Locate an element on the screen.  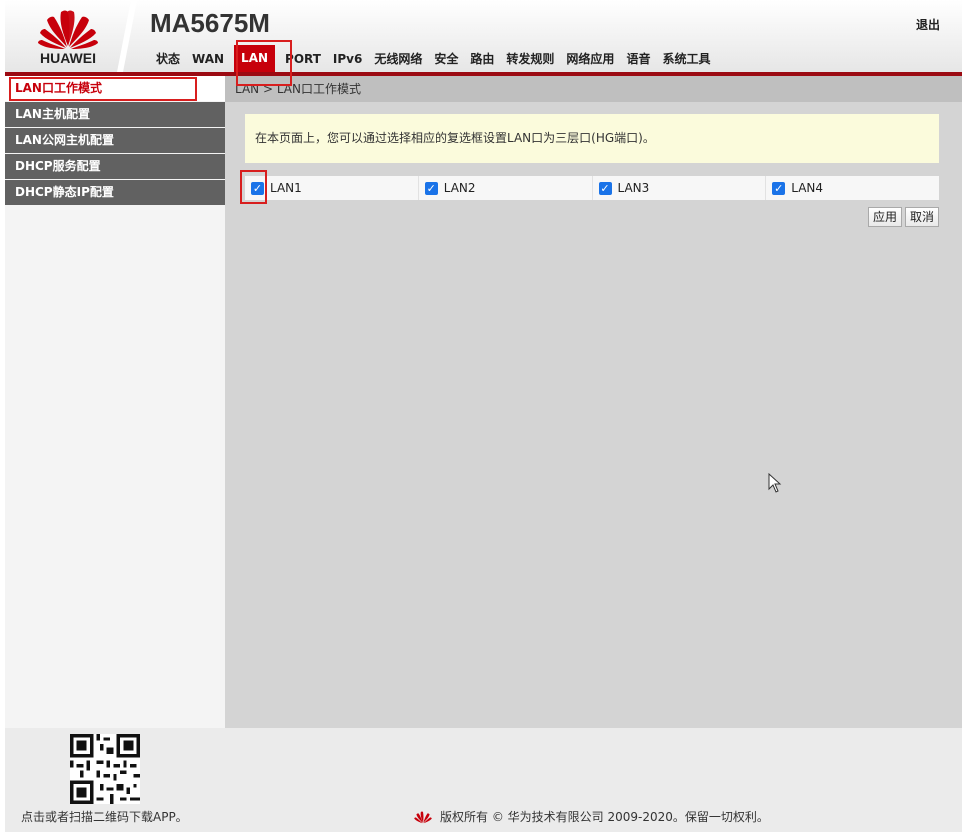
action-buttons: 应用 取消 is located at coordinates (903, 217).